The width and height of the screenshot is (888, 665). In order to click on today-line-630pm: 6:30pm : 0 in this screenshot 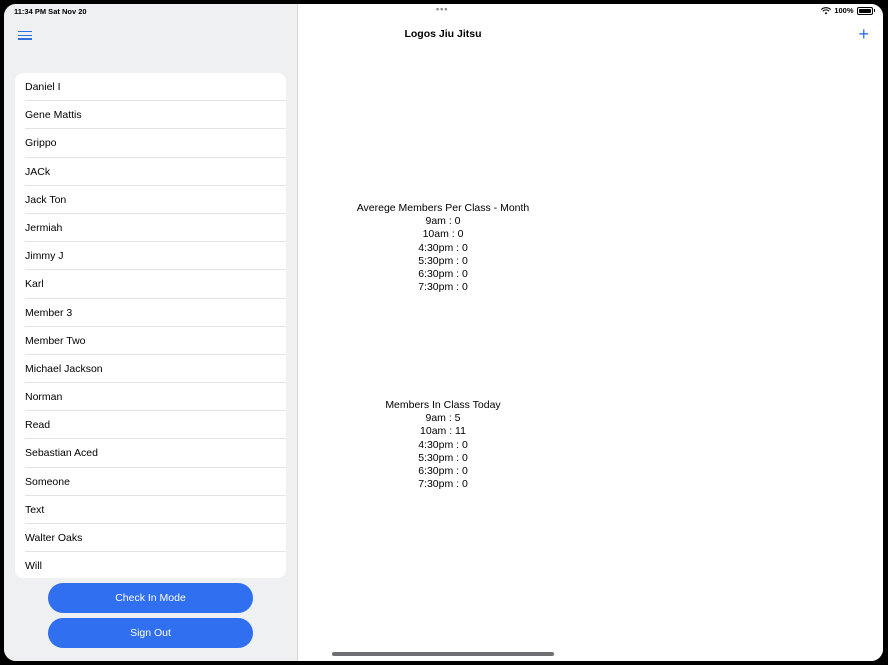, I will do `click(443, 471)`.